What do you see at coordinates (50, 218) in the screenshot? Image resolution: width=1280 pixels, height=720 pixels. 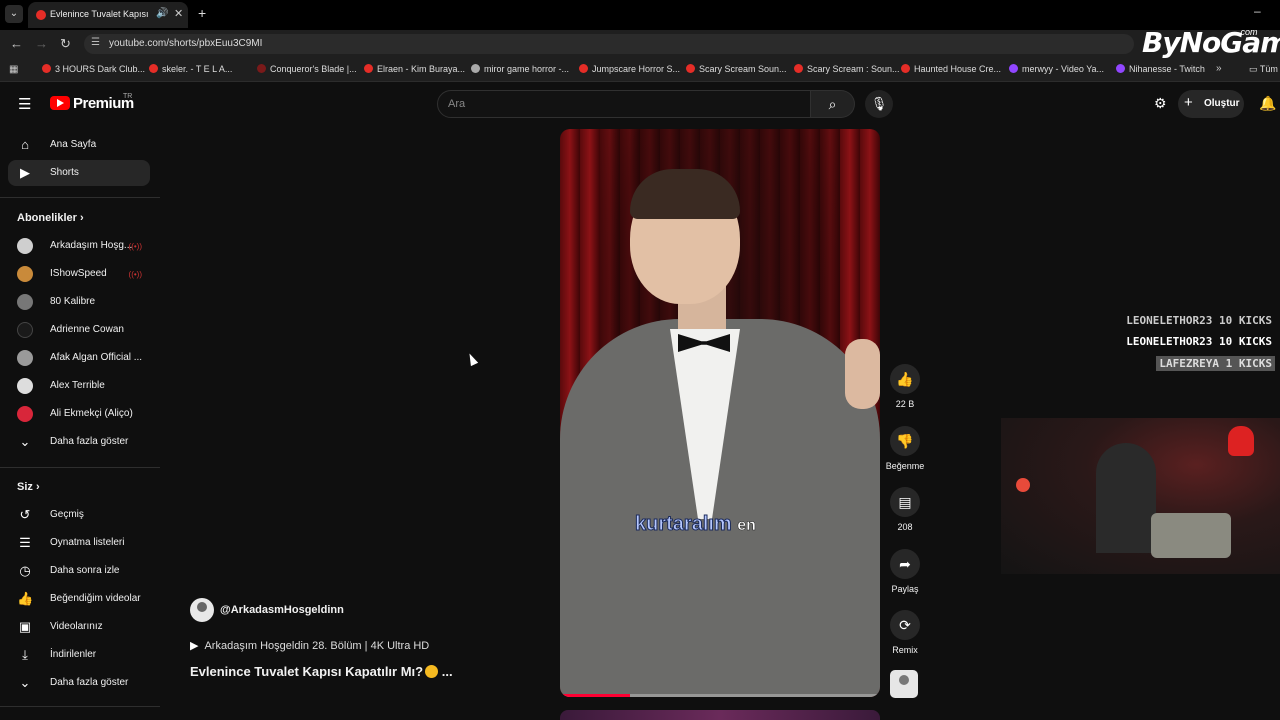 I see `subscriptions-heading: Abonelikler ›` at bounding box center [50, 218].